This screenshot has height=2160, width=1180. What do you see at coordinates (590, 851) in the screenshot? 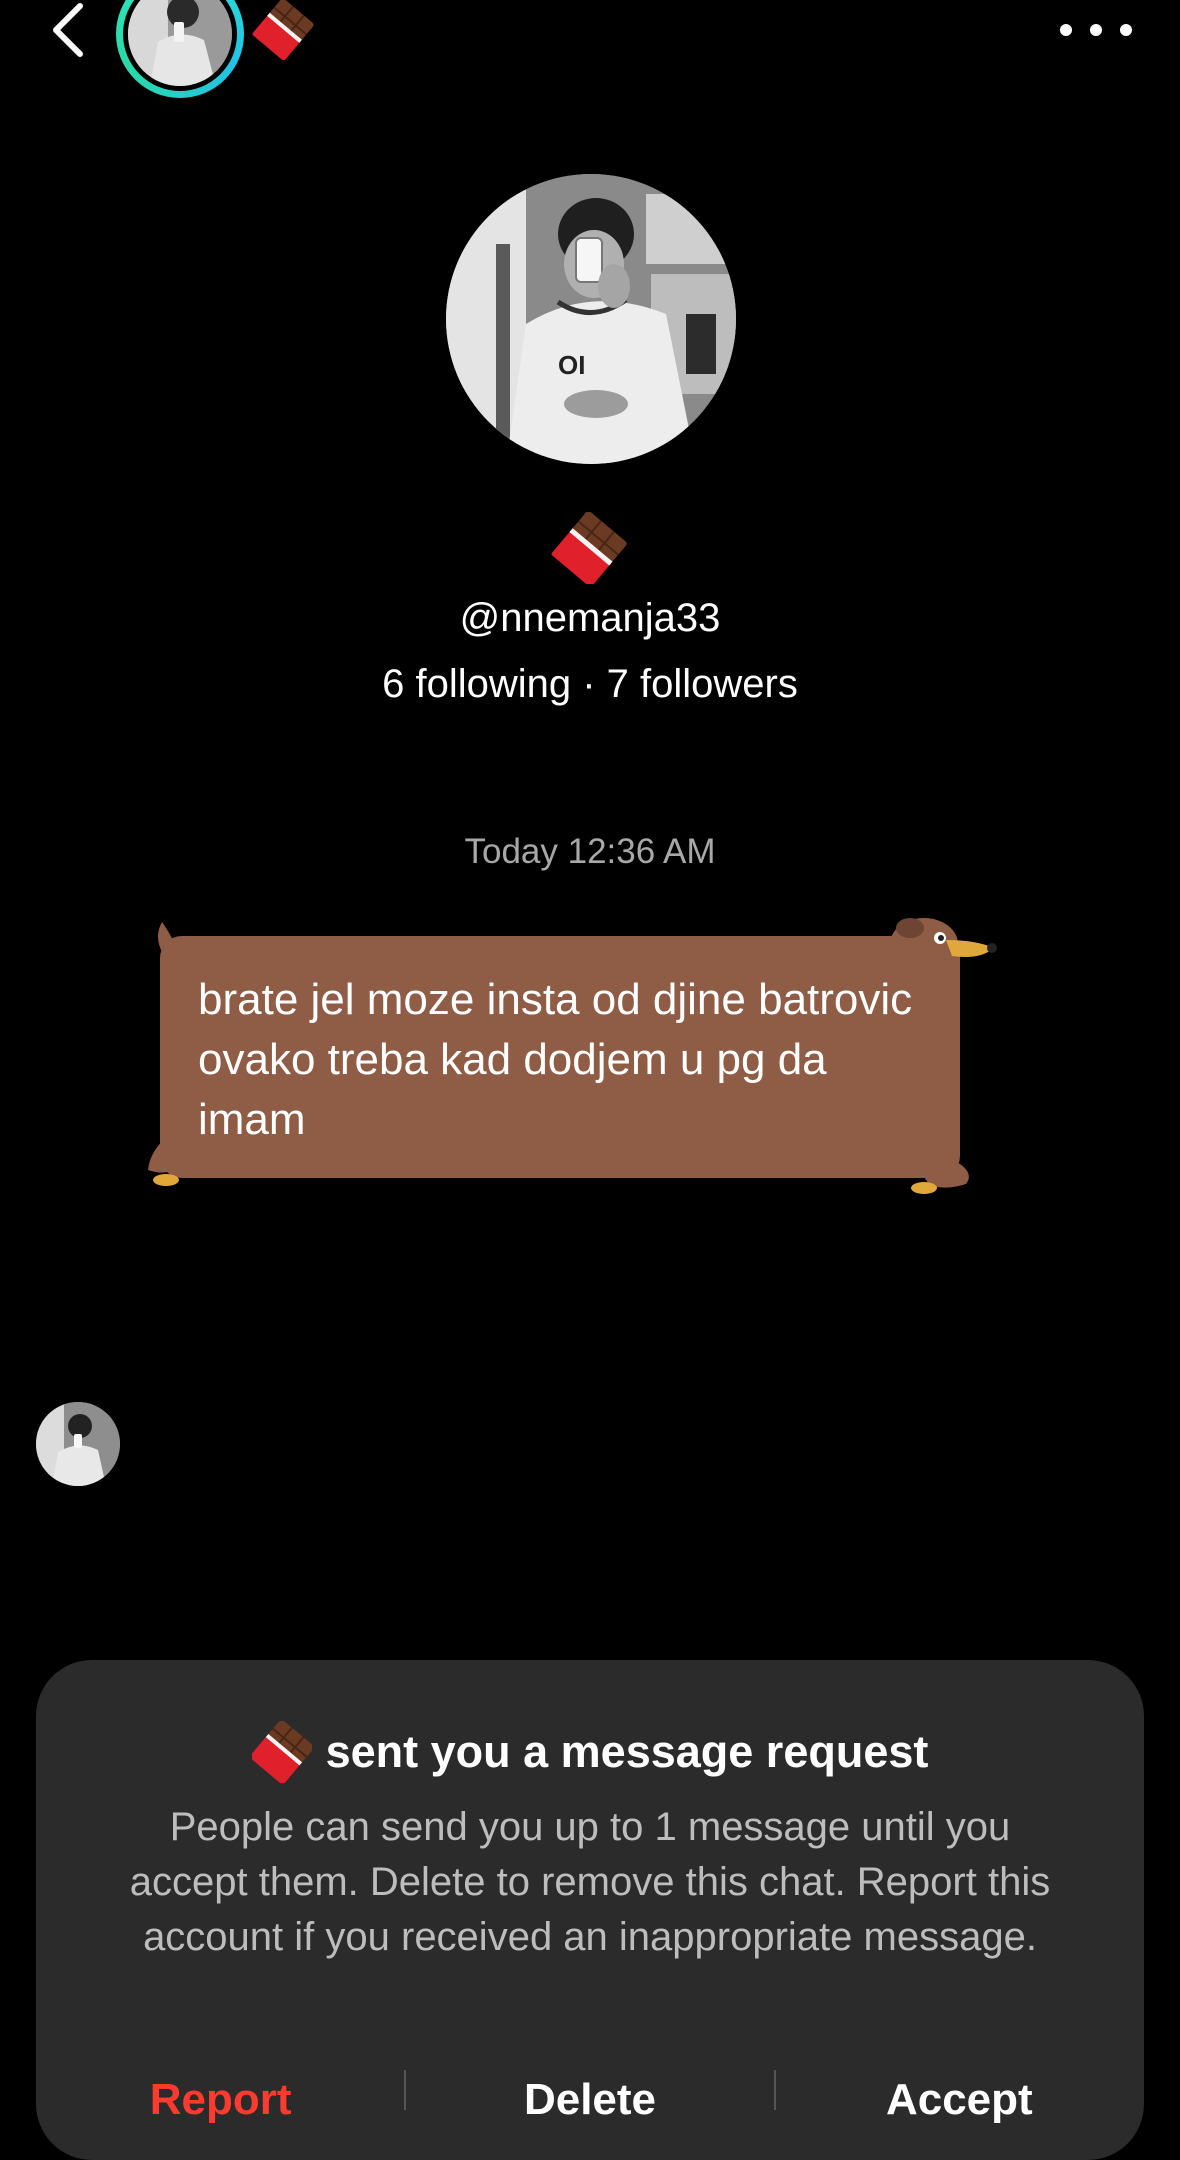
I see `message-timestamp: Today 12:36 AM` at bounding box center [590, 851].